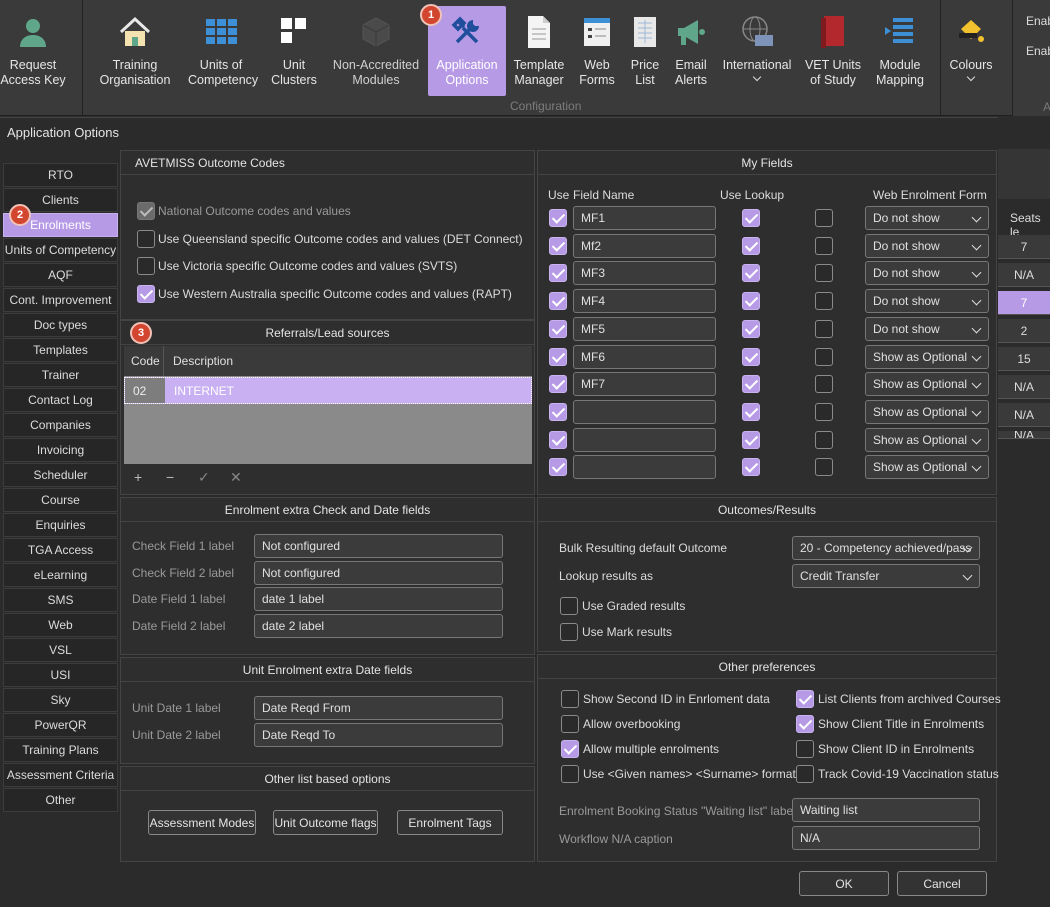 This screenshot has height=907, width=1050. I want to click on unit-outcome-flags-button: Unit Outcome flags, so click(325, 822).